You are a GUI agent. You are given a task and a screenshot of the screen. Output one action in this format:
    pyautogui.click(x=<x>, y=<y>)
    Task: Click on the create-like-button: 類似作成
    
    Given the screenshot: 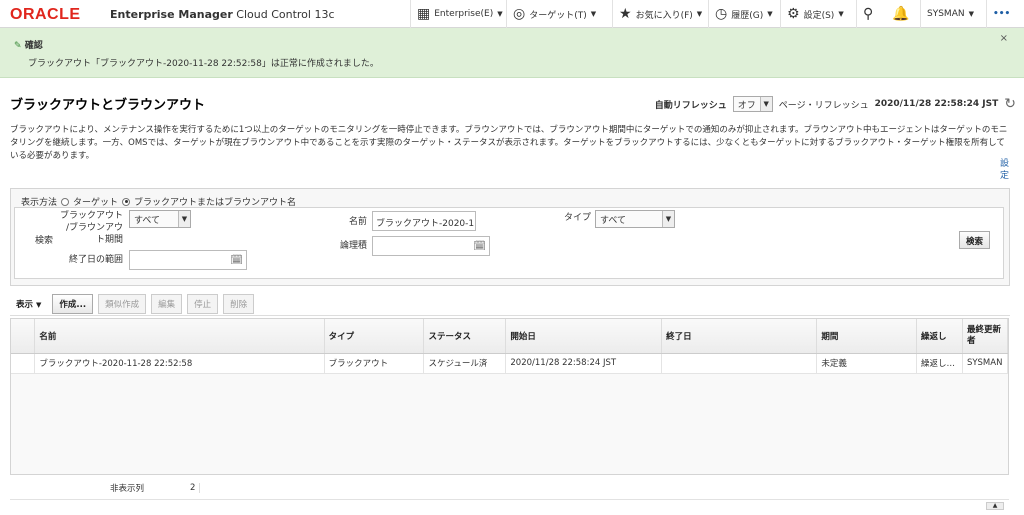 What is the action you would take?
    pyautogui.click(x=122, y=303)
    